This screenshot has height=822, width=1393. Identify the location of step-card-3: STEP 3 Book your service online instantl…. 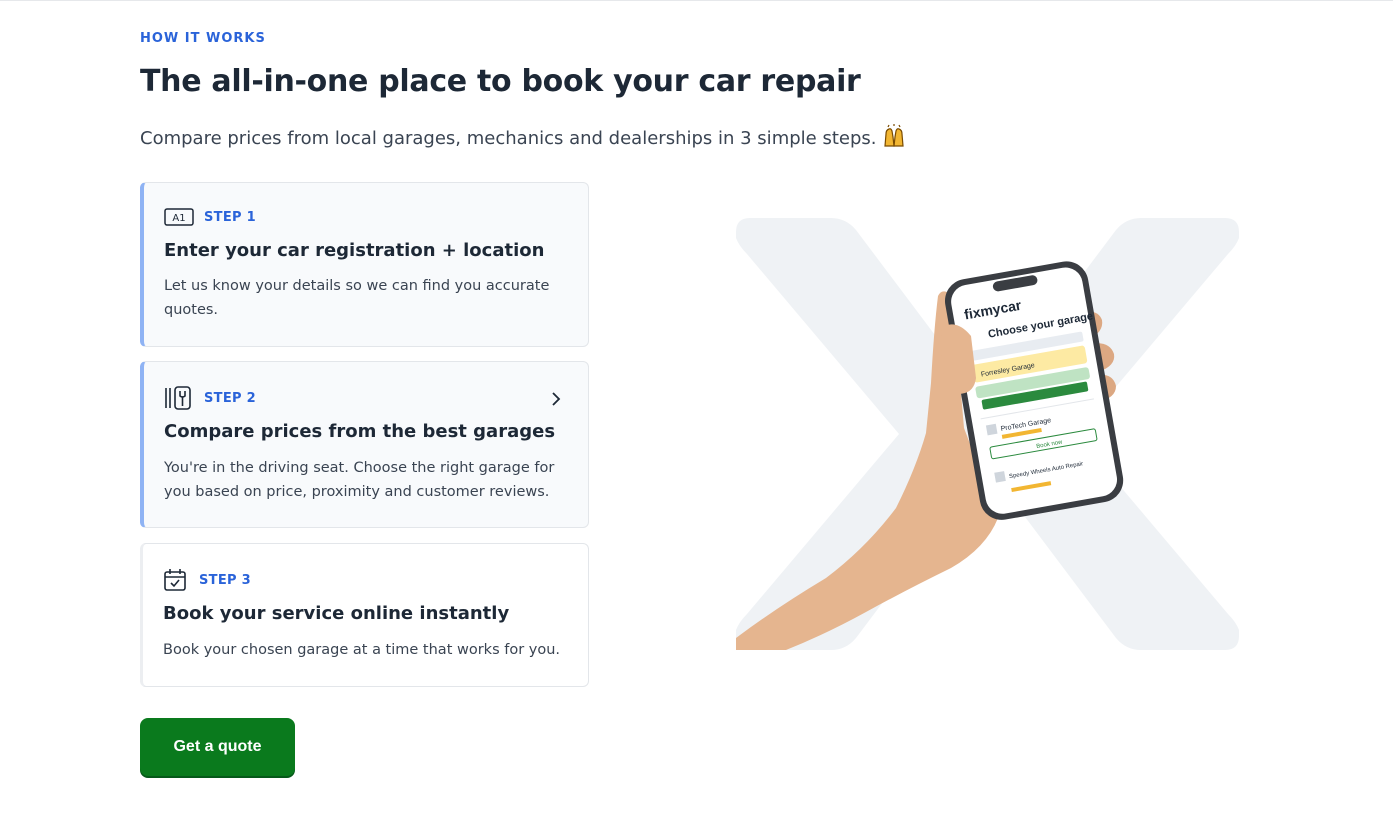
(364, 615).